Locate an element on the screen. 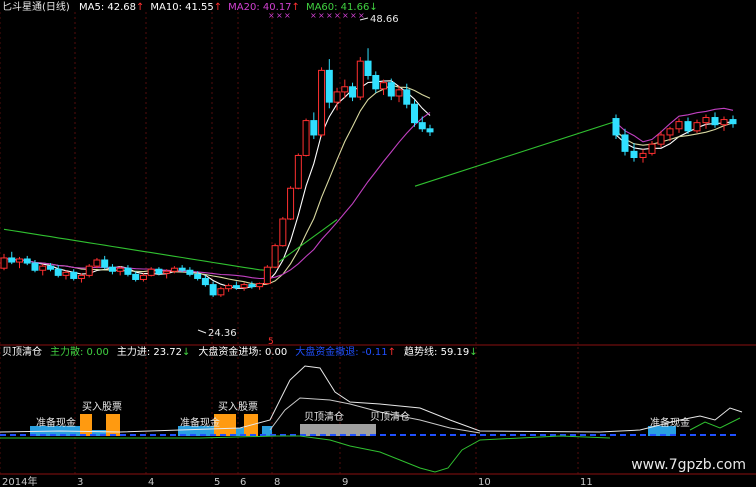 This screenshot has height=487, width=756. watermark: www.7gpzb.com is located at coordinates (688, 465).